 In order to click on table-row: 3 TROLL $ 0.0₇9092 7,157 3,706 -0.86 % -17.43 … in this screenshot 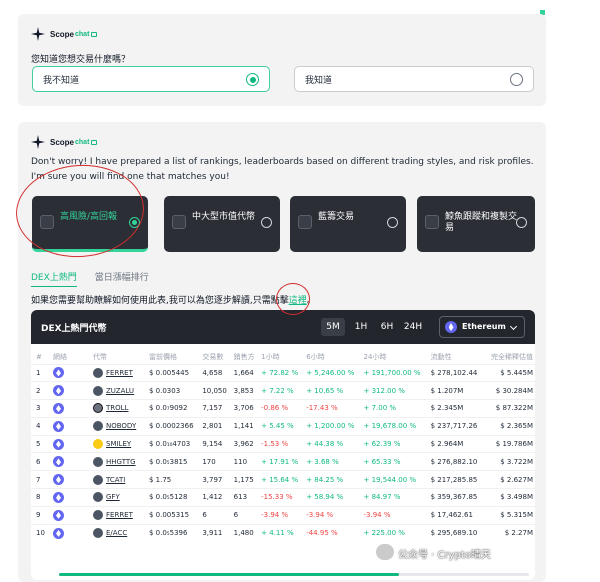, I will do `click(283, 408)`.